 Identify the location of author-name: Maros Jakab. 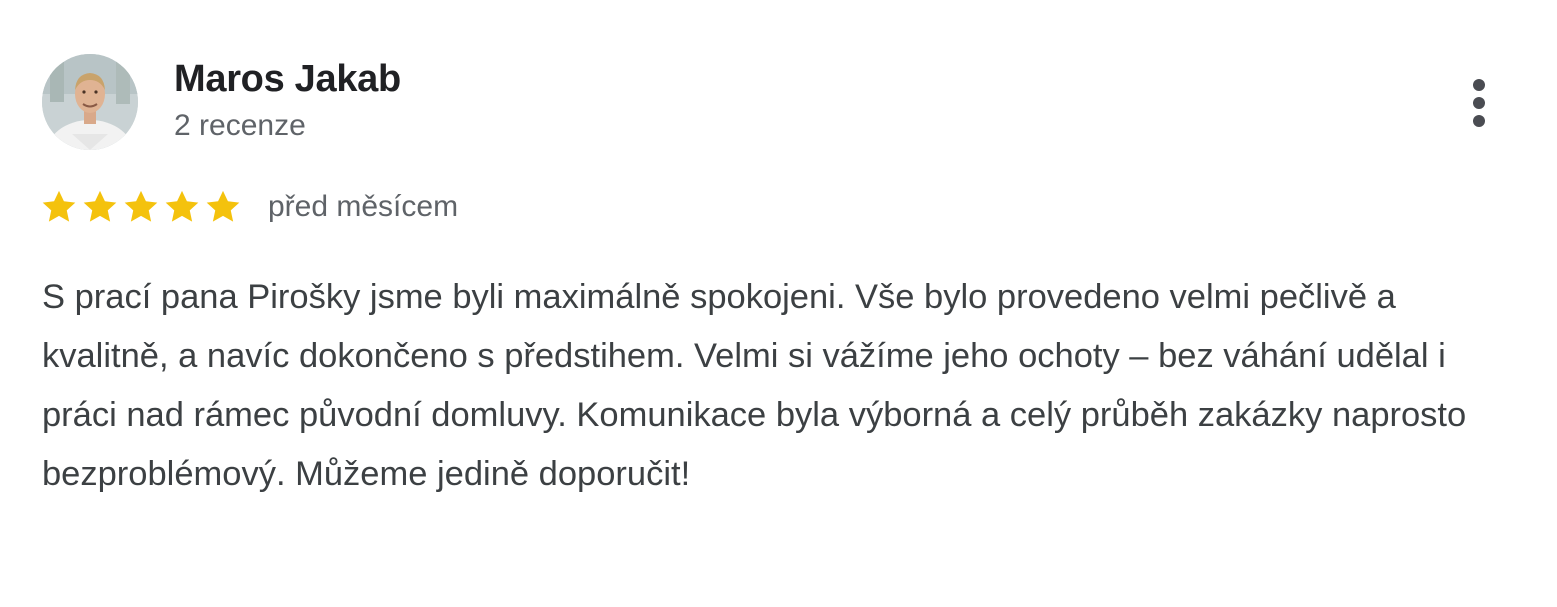
(287, 79).